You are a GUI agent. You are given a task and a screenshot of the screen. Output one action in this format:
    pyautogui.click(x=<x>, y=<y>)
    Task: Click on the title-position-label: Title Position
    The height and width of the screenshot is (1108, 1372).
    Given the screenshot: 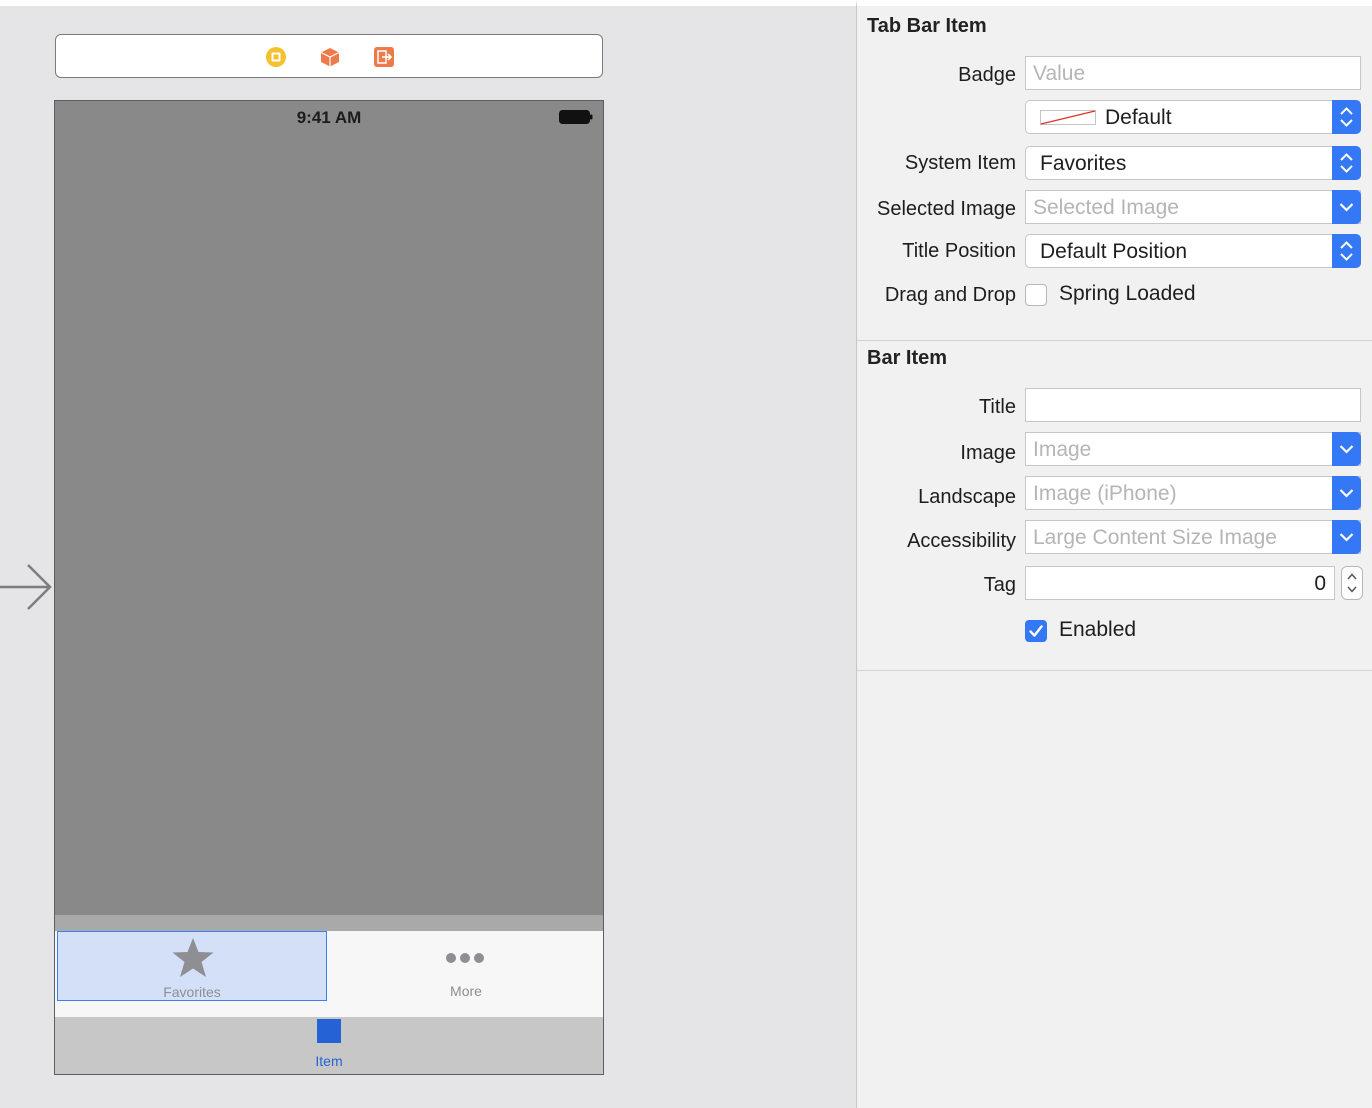 What is the action you would take?
    pyautogui.click(x=959, y=251)
    